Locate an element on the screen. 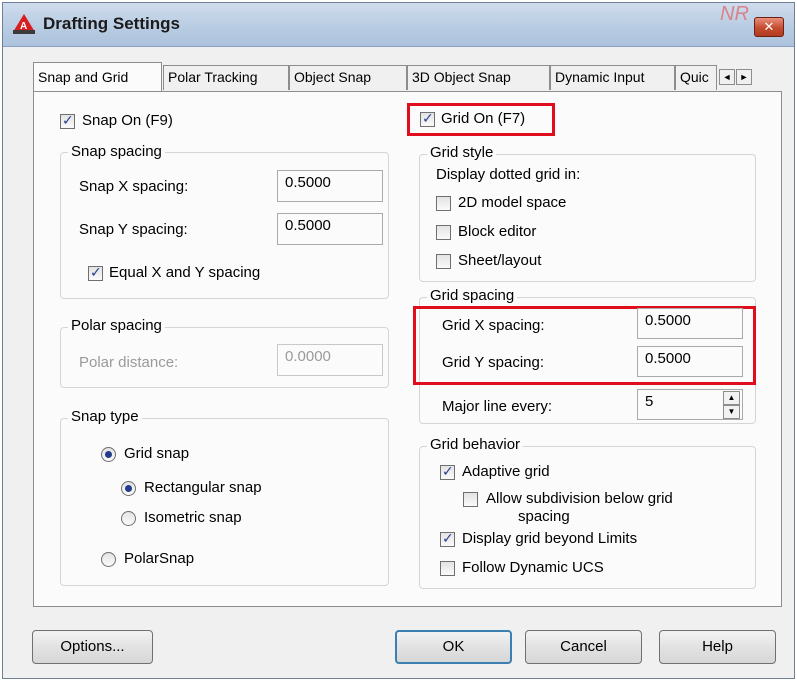 The image size is (797, 681). adaptive-grid-label: Adaptive grid is located at coordinates (506, 471).